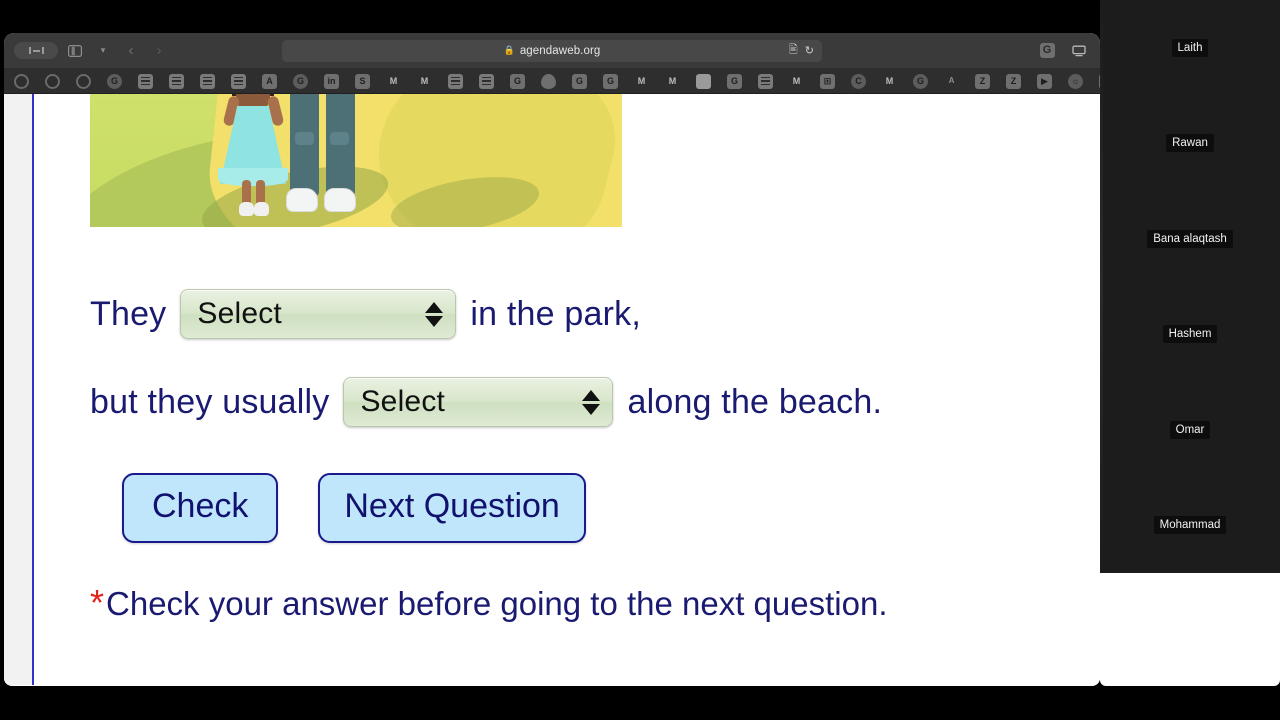  Describe the element at coordinates (131, 51) in the screenshot. I see `back-arrow-icon: ‹` at that location.